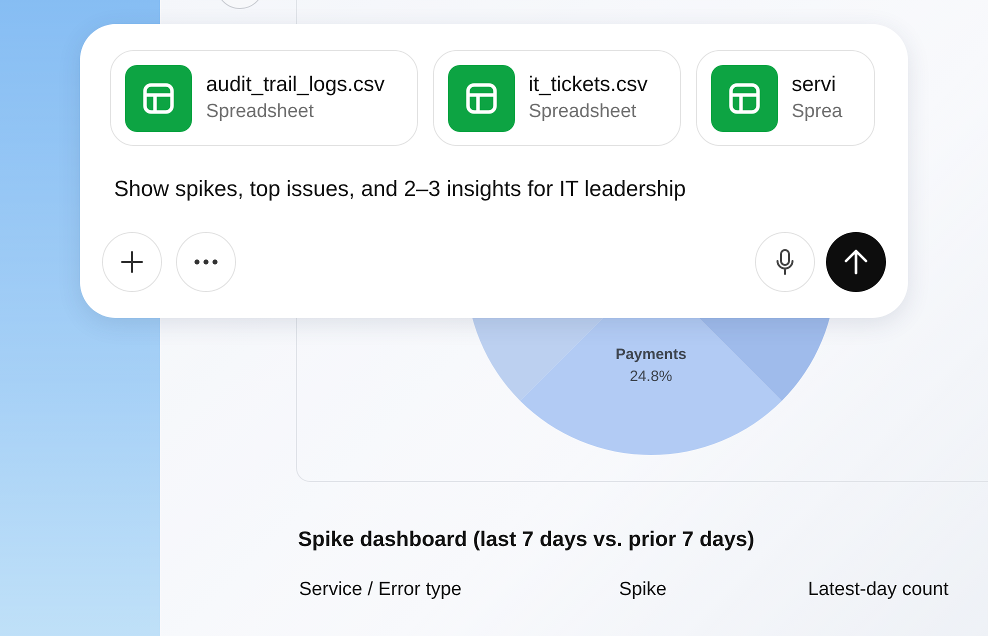 This screenshot has height=636, width=988. I want to click on slice-label: Payments, so click(651, 354).